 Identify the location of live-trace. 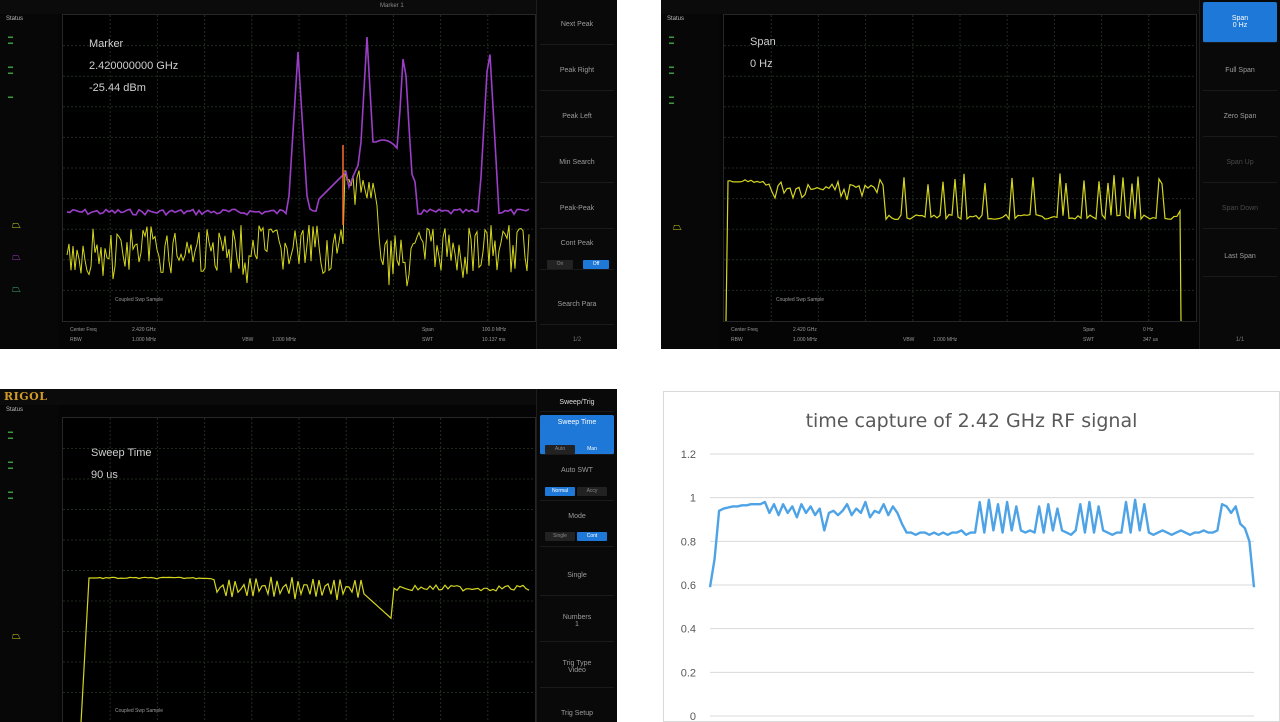
(298, 228).